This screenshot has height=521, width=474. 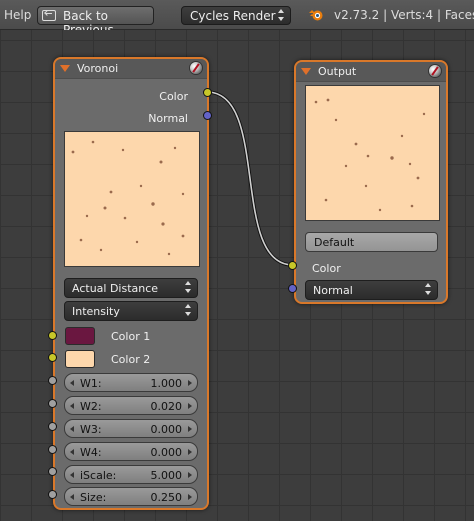 What do you see at coordinates (131, 451) in the screenshot?
I see `w4-field: W4: 0.000` at bounding box center [131, 451].